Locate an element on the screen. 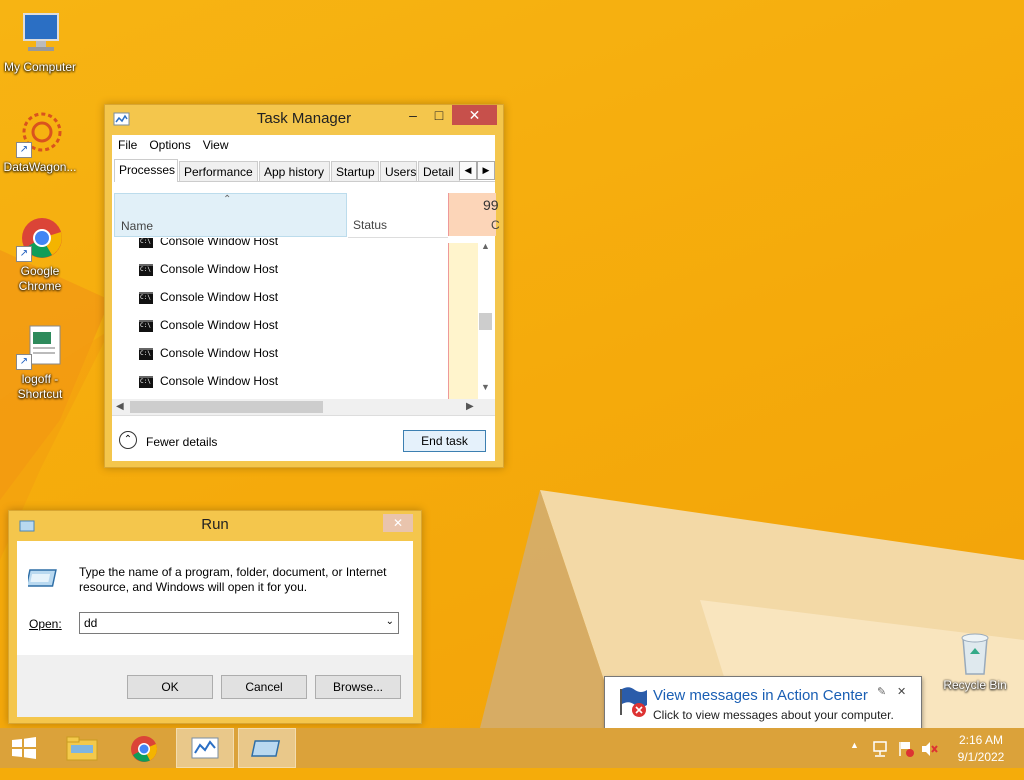  run-program-icon is located at coordinates (42, 578).